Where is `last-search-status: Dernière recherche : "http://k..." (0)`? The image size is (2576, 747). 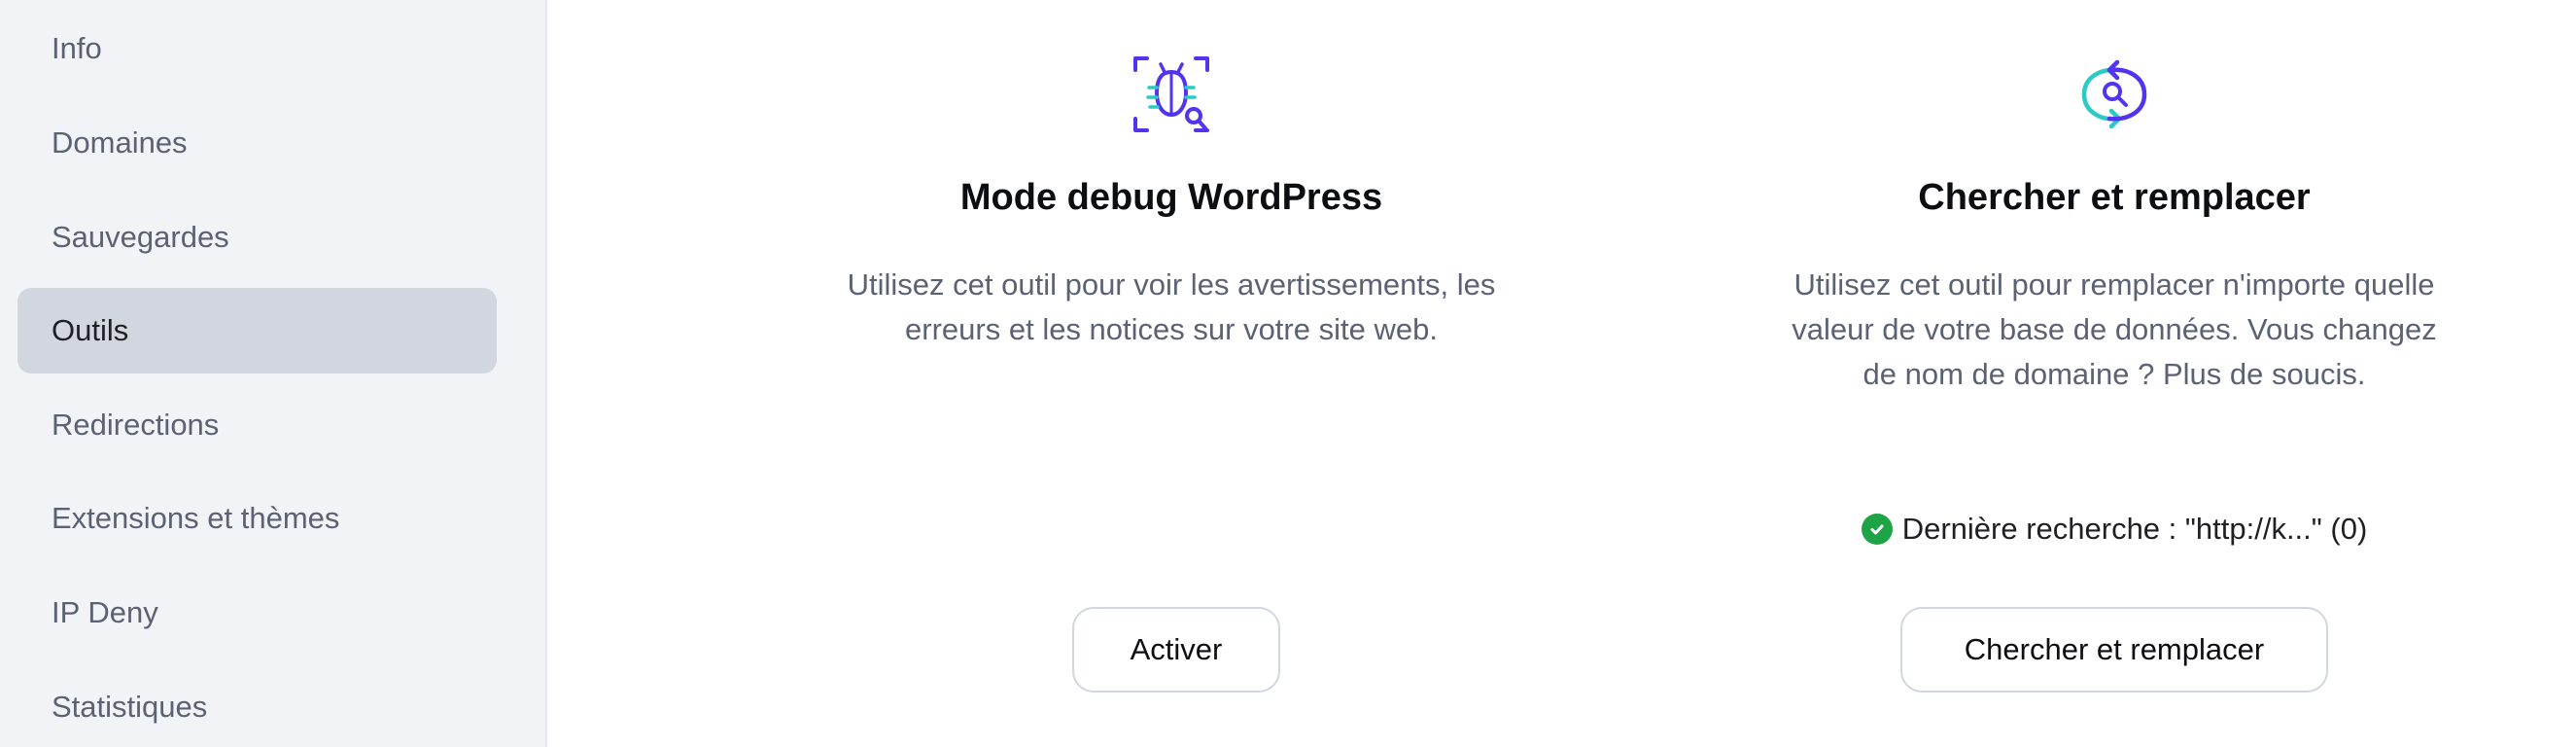 last-search-status: Dernière recherche : "http://k..." (0) is located at coordinates (2114, 529).